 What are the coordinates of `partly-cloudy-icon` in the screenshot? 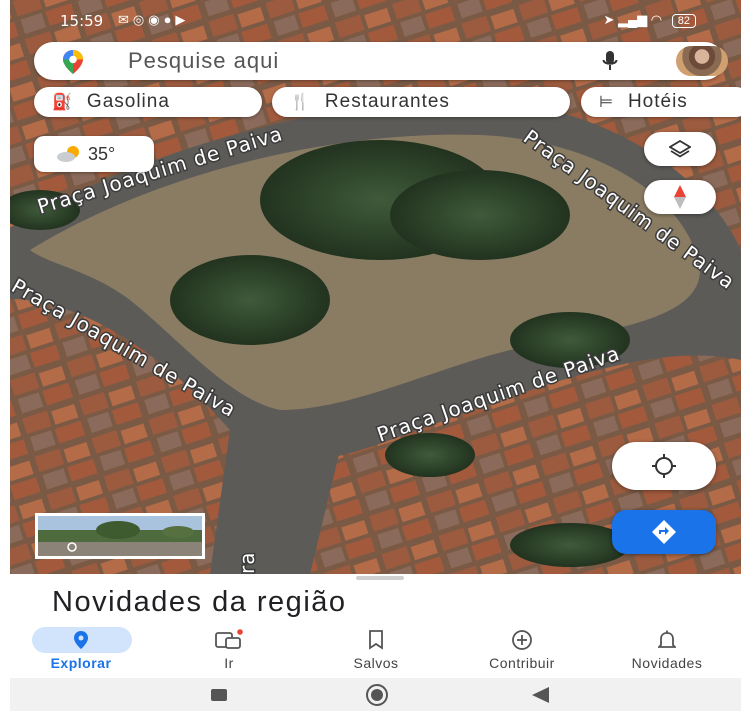 It's located at (68, 154).